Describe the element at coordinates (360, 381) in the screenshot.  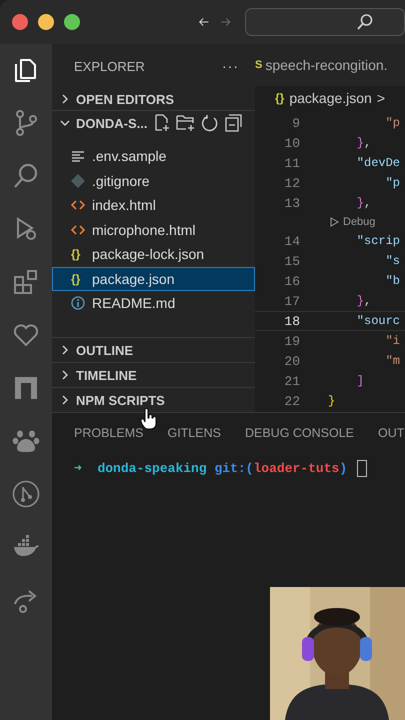
I see `code-line: ]` at that location.